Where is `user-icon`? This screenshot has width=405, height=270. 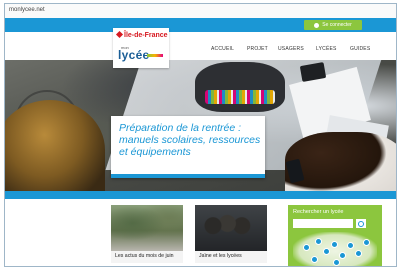 user-icon is located at coordinates (317, 25).